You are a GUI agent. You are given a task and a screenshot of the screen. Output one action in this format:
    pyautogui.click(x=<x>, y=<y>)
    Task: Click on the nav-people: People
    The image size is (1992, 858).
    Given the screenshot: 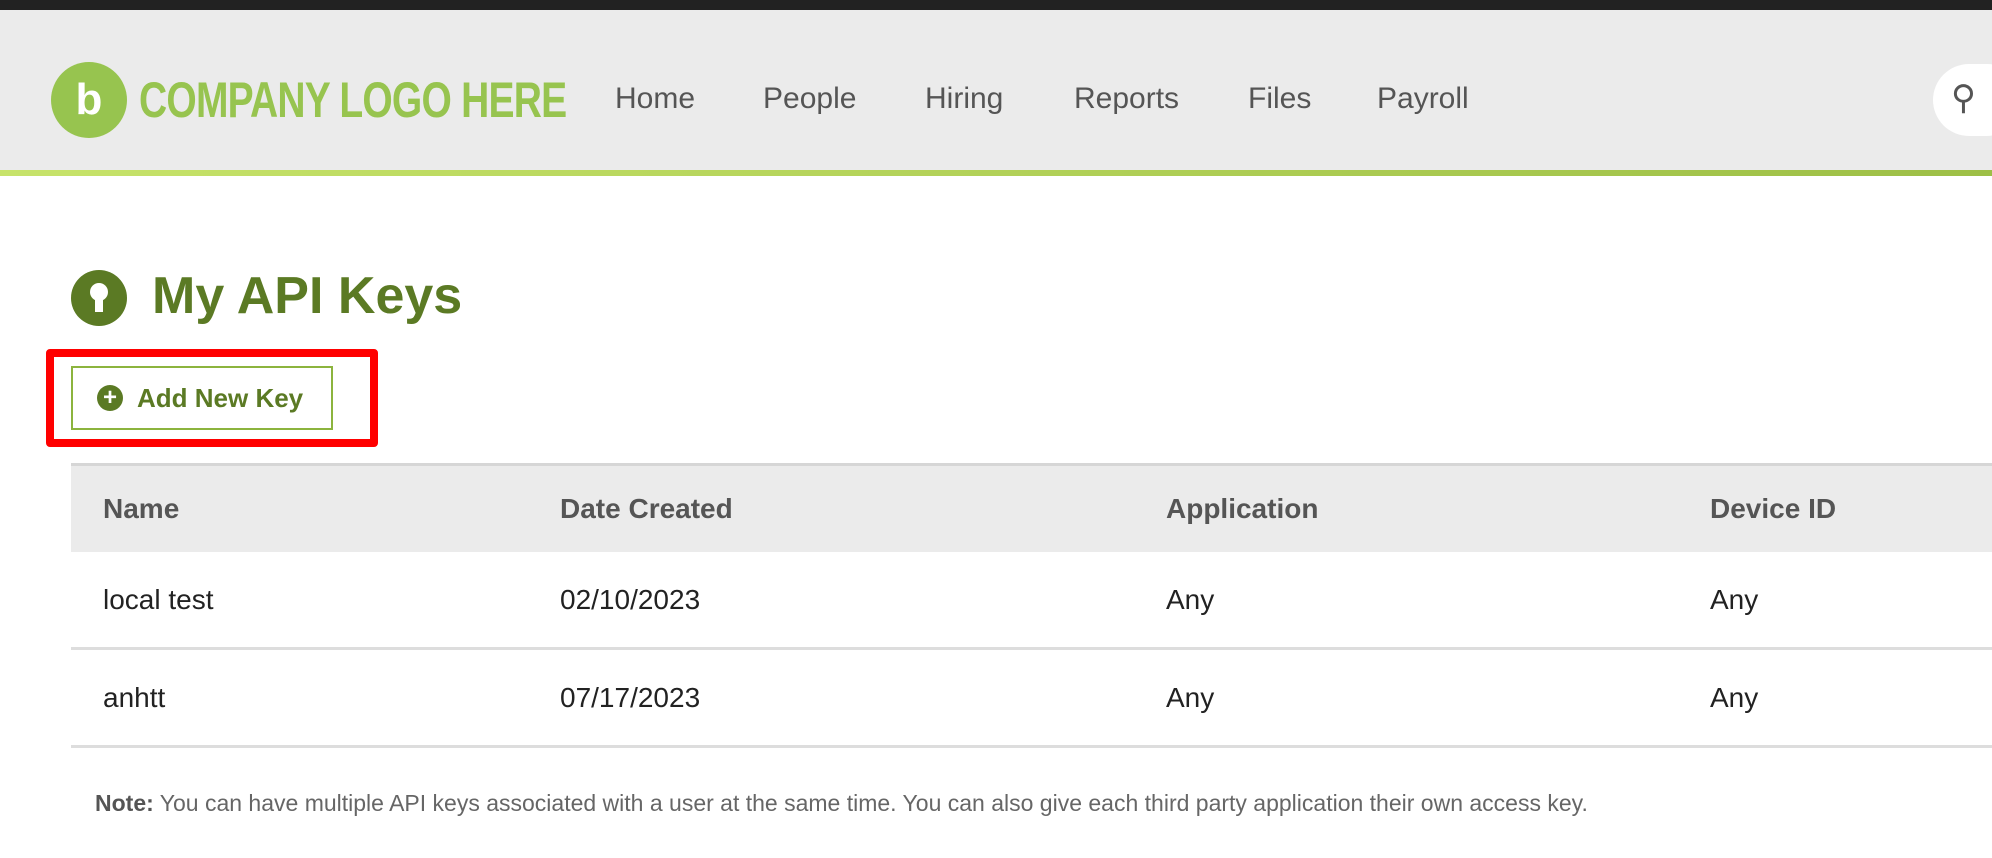 What is the action you would take?
    pyautogui.click(x=809, y=99)
    